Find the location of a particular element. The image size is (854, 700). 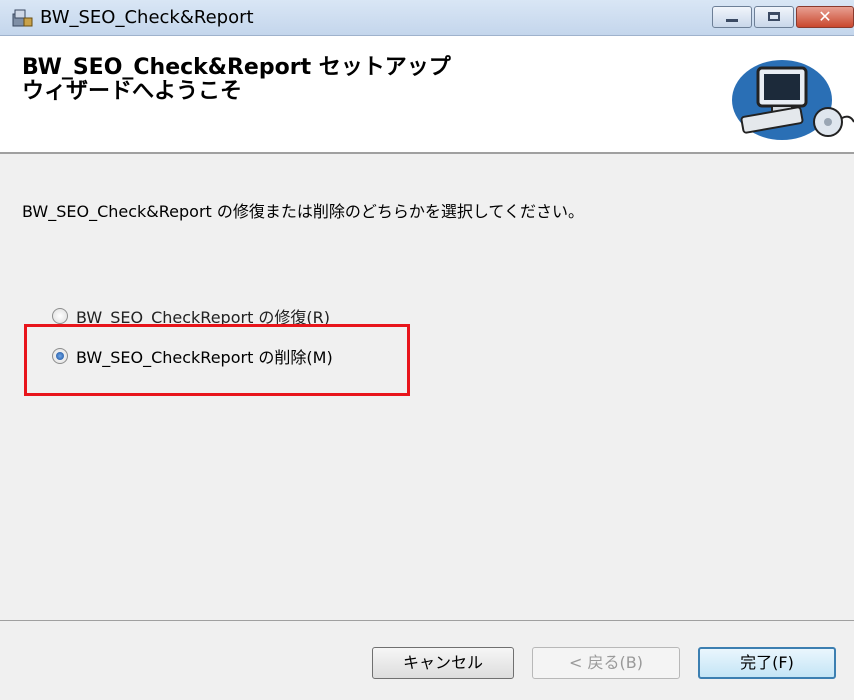

installer-icon is located at coordinates (23, 18).